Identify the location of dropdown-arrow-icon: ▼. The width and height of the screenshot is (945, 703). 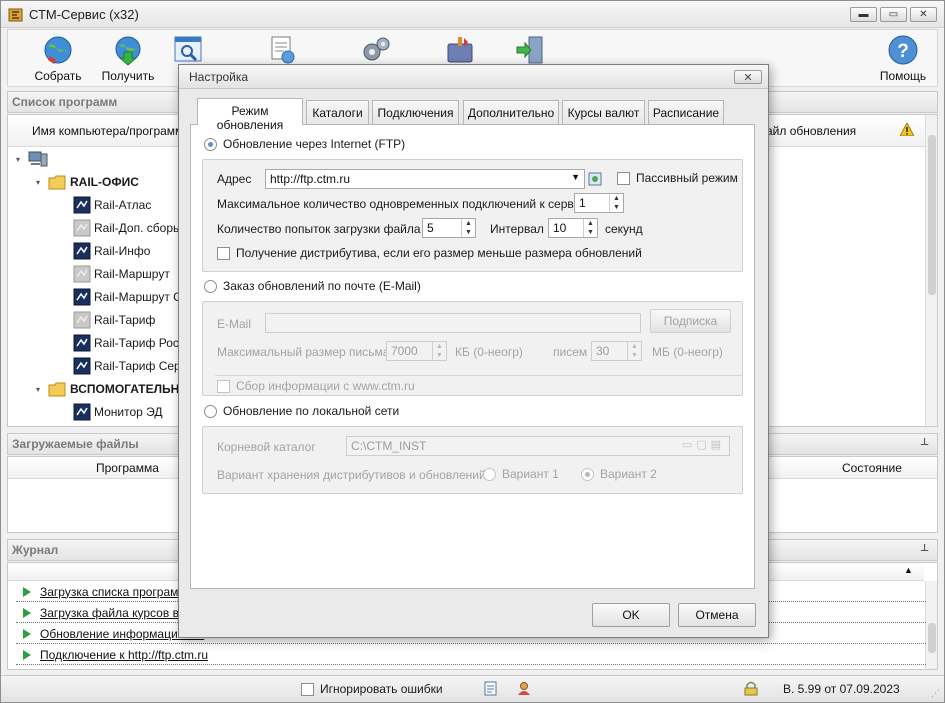
(575, 177).